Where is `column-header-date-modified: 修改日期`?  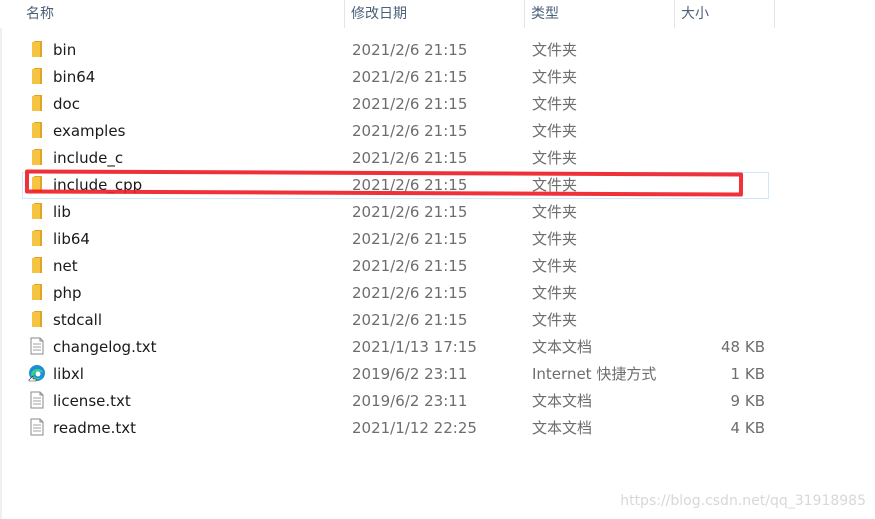
column-header-date-modified: 修改日期 is located at coordinates (435, 14).